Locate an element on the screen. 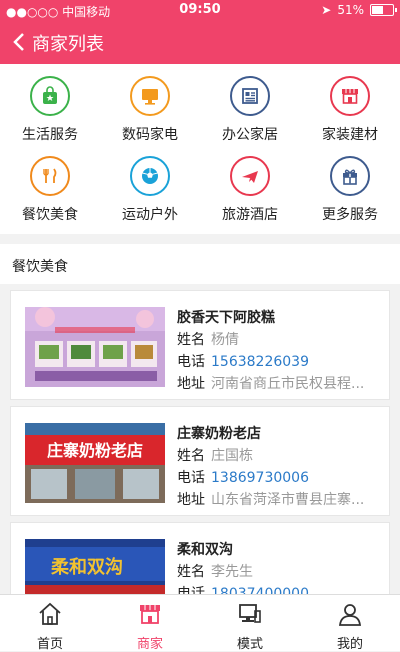  airplane-icon is located at coordinates (250, 176).